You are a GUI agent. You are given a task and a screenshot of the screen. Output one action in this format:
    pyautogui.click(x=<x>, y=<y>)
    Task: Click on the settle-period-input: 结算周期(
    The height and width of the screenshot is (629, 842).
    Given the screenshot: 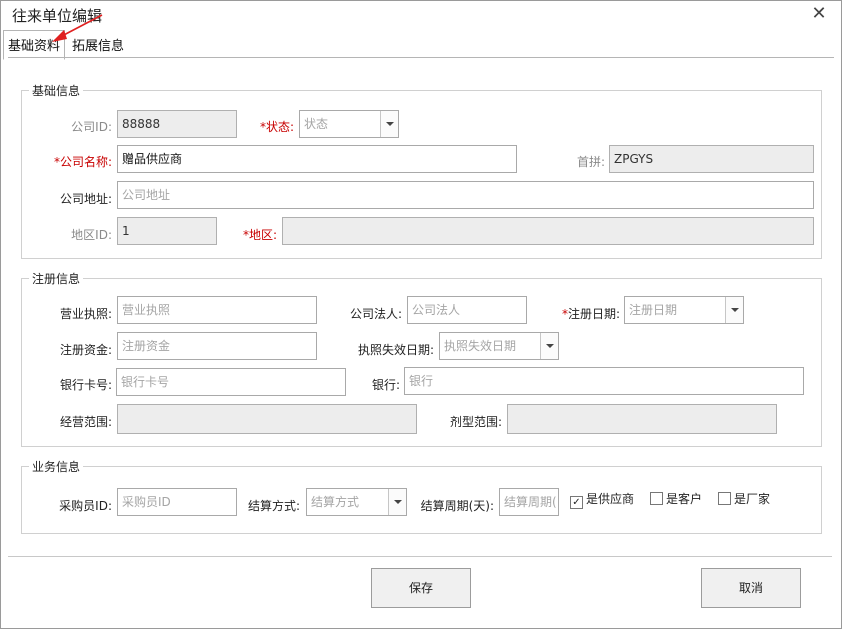 What is the action you would take?
    pyautogui.click(x=529, y=502)
    